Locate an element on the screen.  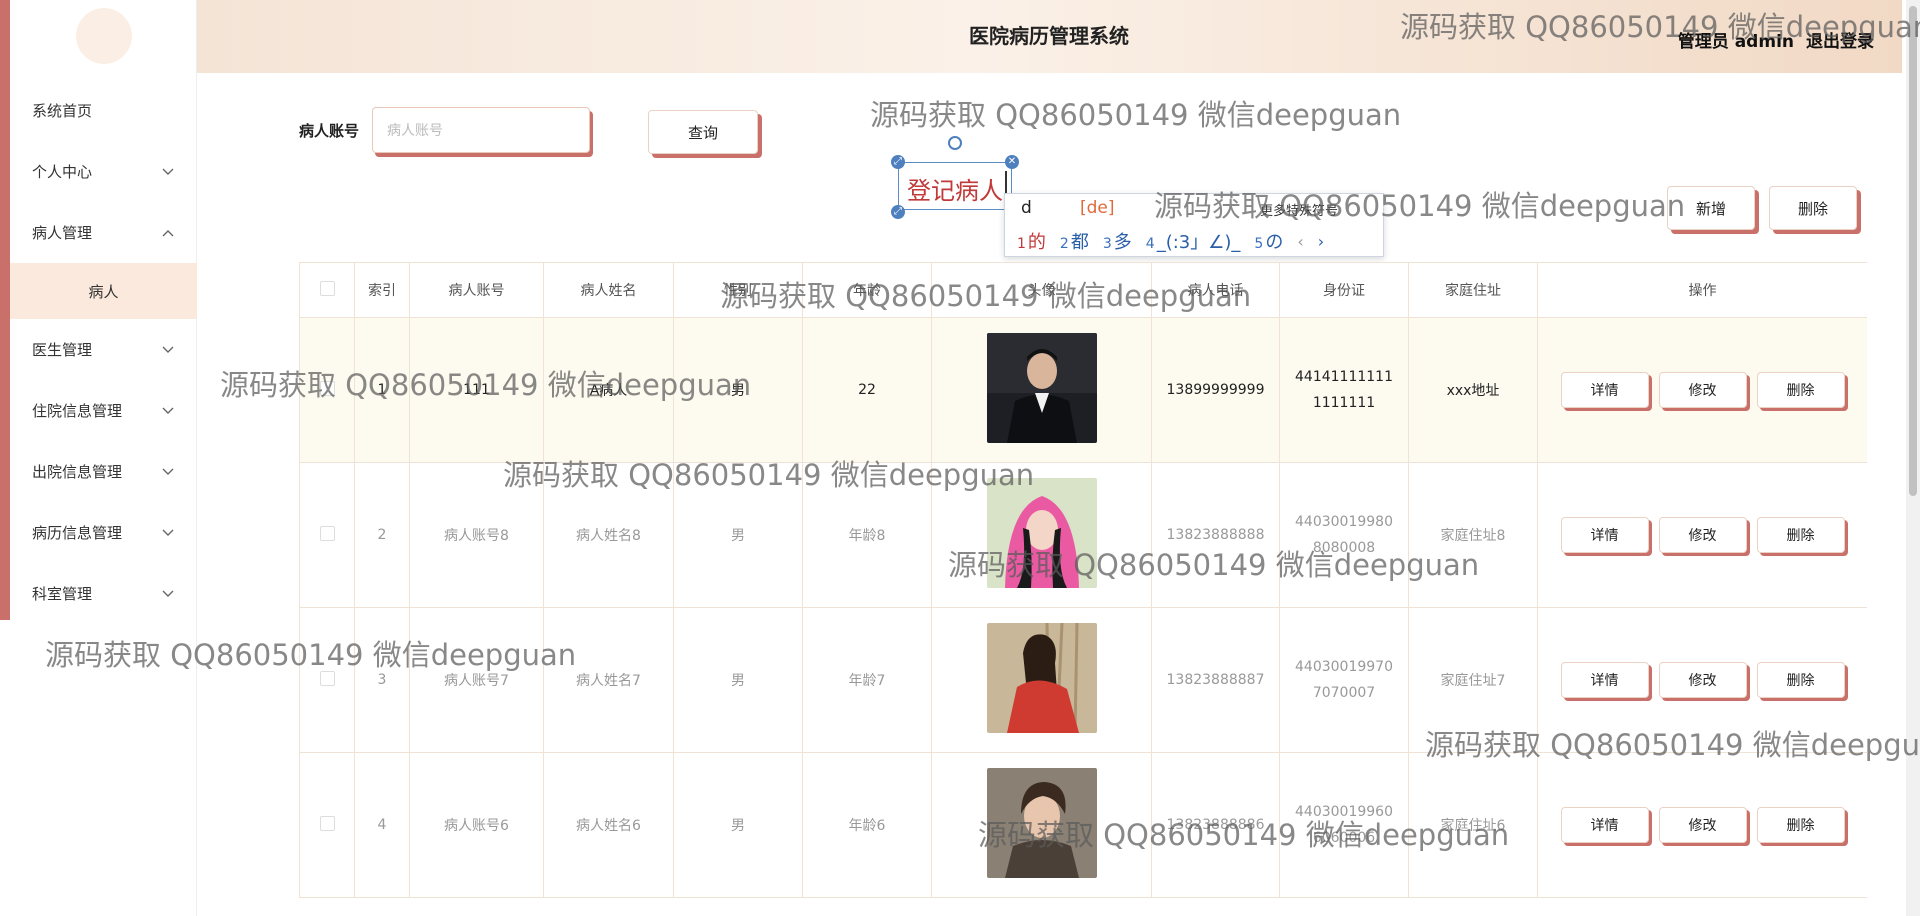
sidebar-item-label: 出院信息管理 is located at coordinates (77, 472).